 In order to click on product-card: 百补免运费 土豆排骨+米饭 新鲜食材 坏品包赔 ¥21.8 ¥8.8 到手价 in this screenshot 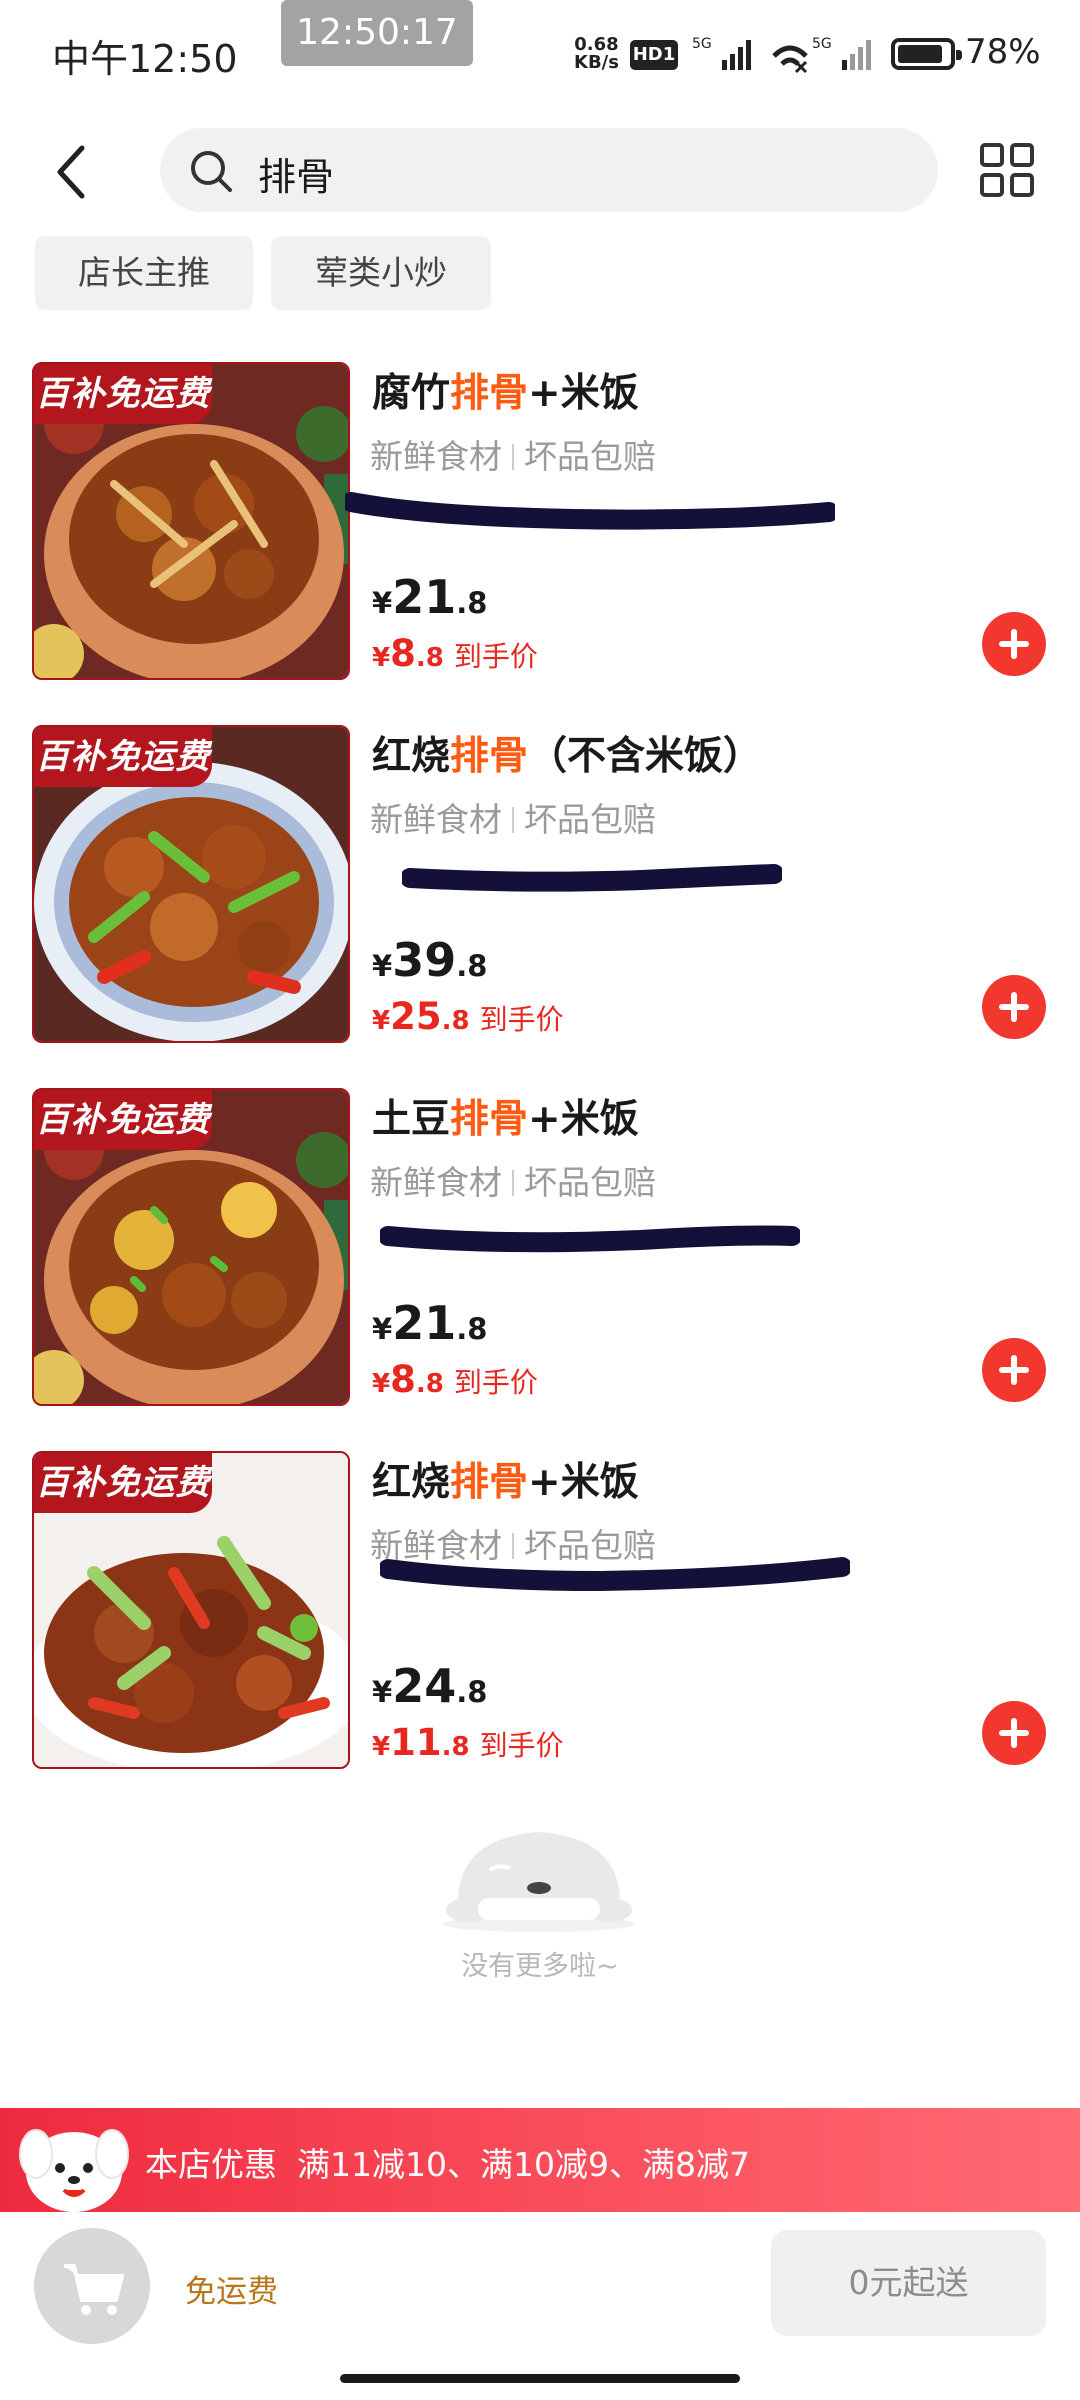, I will do `click(540, 1253)`.